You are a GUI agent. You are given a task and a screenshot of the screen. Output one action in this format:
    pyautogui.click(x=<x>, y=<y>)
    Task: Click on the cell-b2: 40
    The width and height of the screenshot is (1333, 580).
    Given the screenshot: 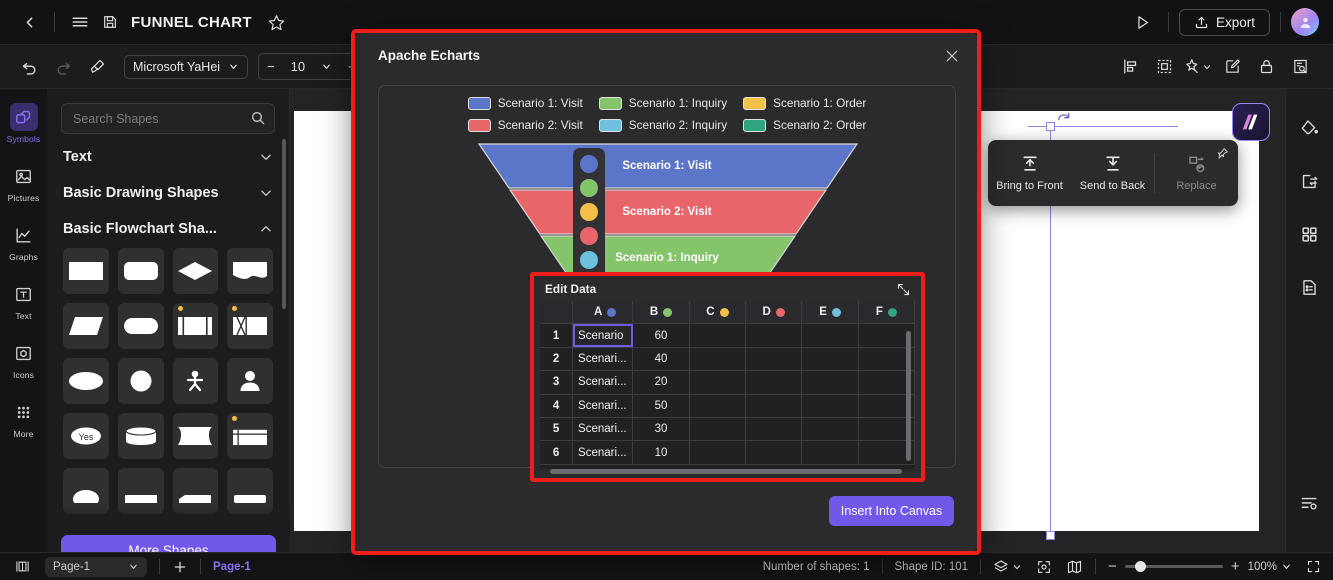 What is the action you would take?
    pyautogui.click(x=661, y=359)
    